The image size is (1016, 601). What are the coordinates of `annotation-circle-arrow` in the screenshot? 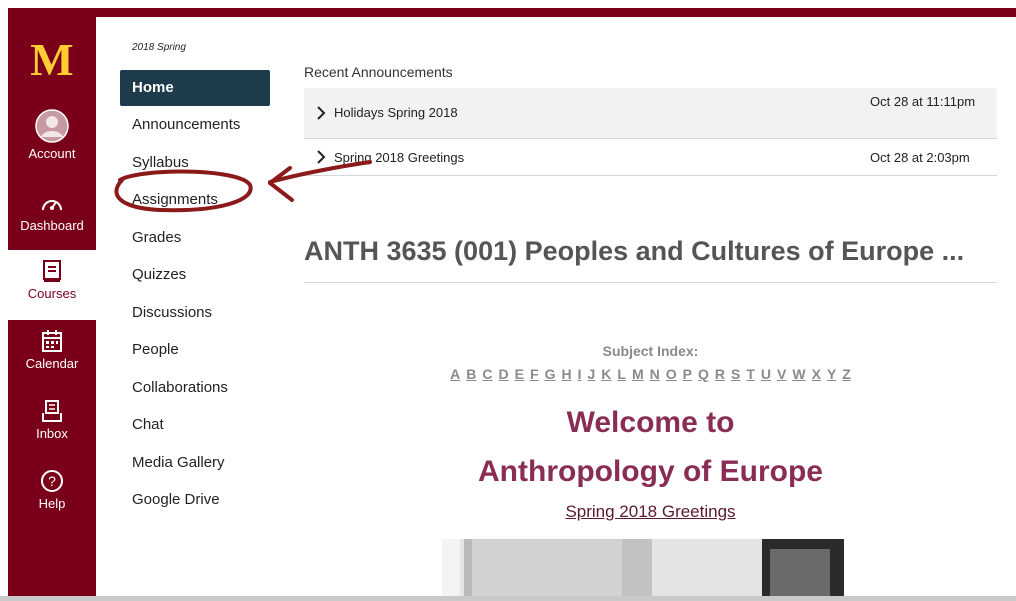 It's located at (243, 186).